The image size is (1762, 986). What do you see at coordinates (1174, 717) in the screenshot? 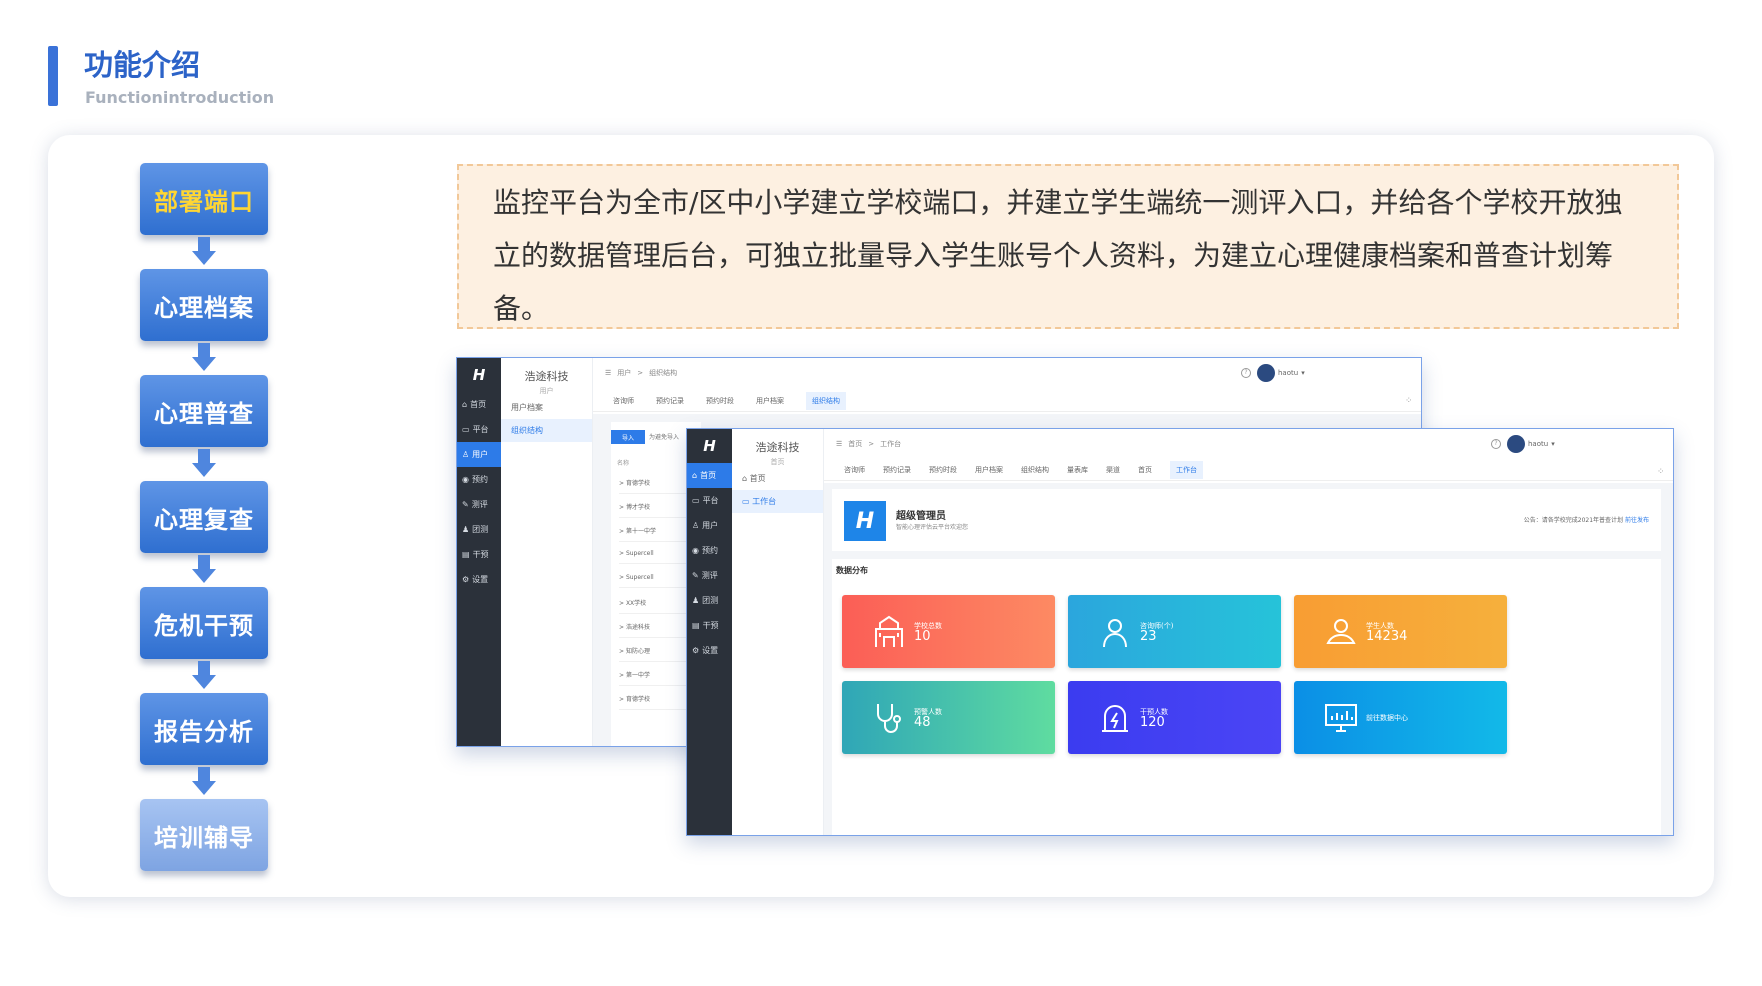
I see `tile-intervene-count: 干预人数 120` at bounding box center [1174, 717].